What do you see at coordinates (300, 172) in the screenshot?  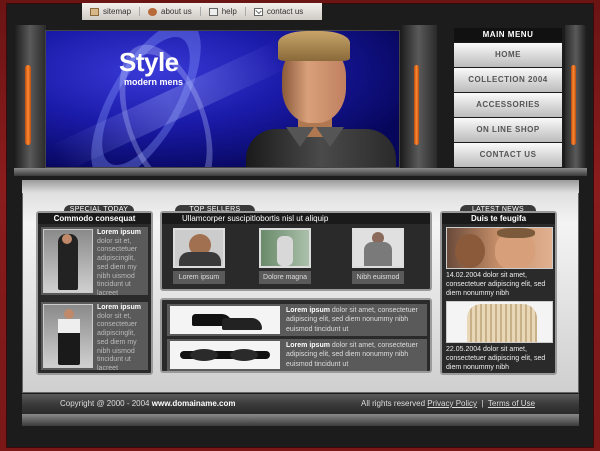 I see `header-base-band` at bounding box center [300, 172].